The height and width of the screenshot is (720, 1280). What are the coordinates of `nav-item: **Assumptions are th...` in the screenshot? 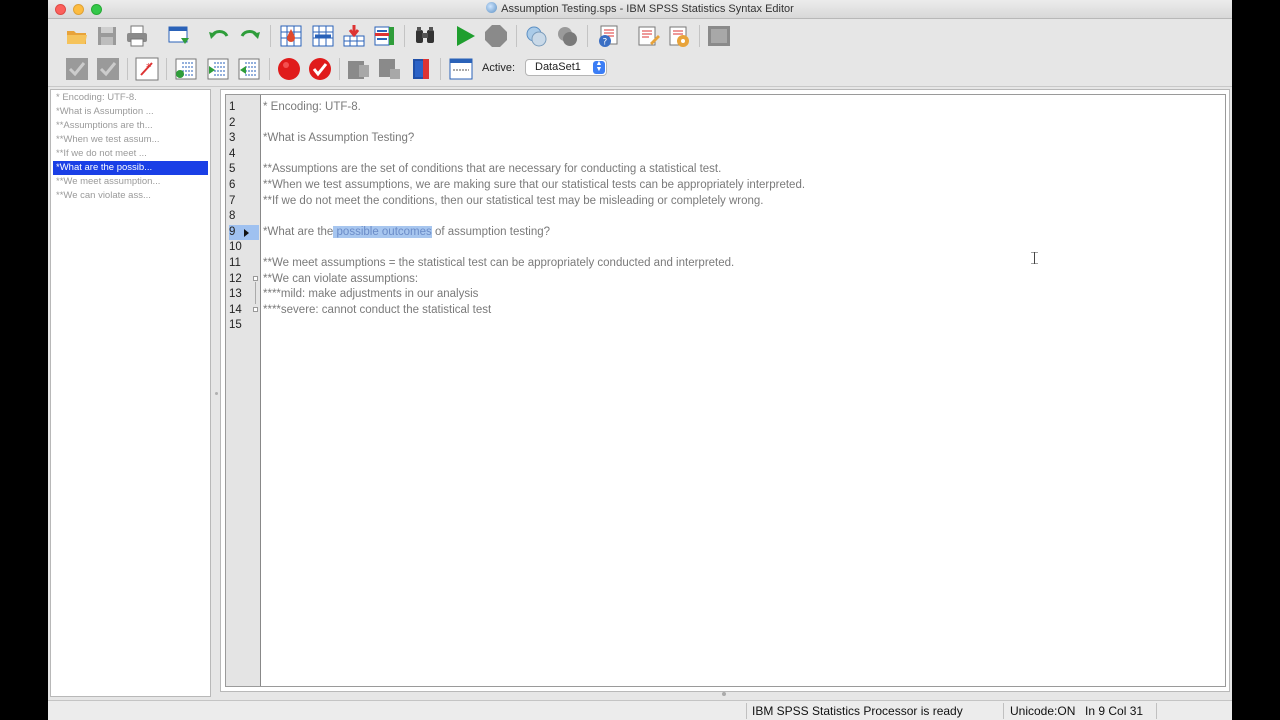 It's located at (130, 126).